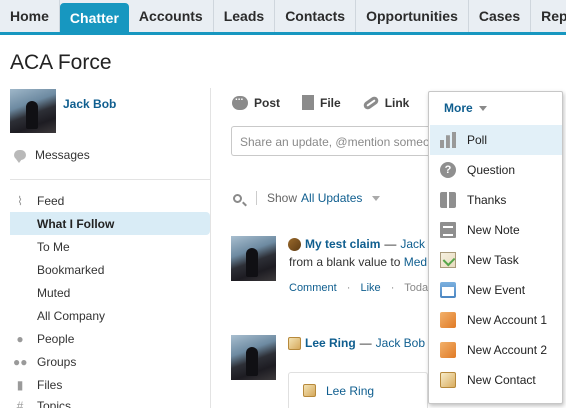  I want to click on page-title: ACA Force, so click(61, 62).